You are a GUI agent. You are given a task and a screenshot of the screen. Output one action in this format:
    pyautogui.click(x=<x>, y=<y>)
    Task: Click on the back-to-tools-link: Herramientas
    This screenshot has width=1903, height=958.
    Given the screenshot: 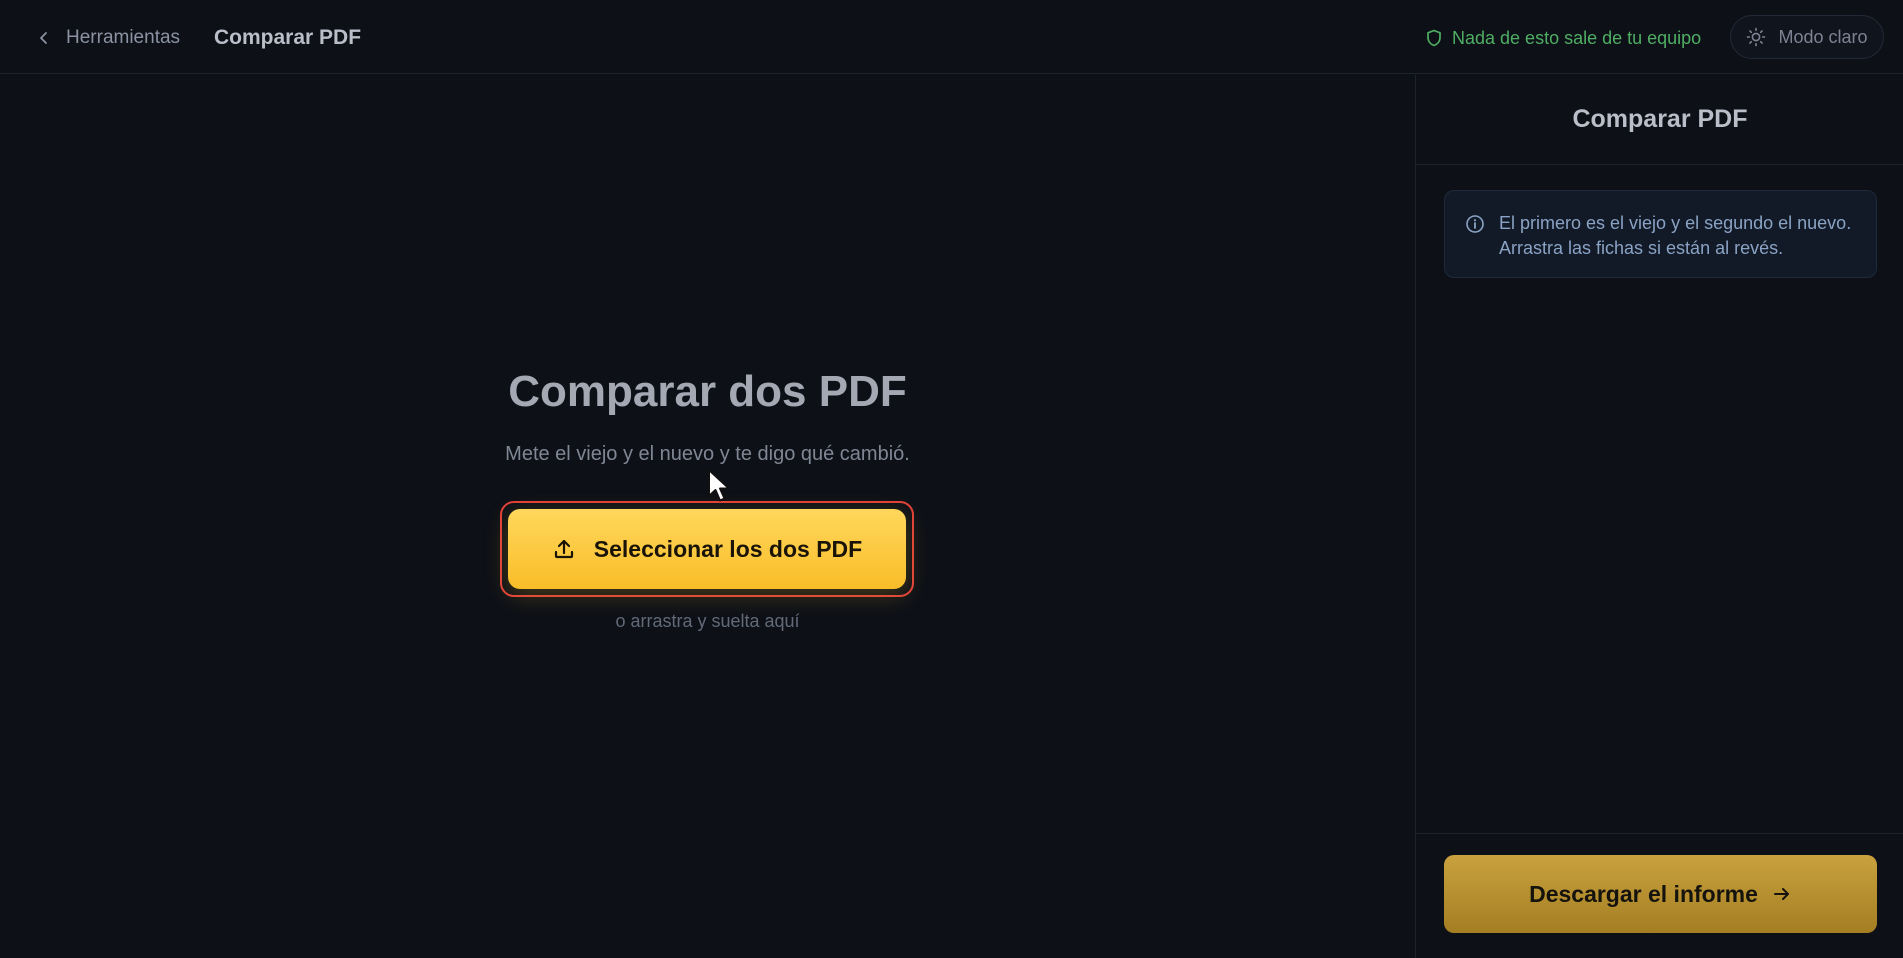 What is the action you would take?
    pyautogui.click(x=108, y=38)
    